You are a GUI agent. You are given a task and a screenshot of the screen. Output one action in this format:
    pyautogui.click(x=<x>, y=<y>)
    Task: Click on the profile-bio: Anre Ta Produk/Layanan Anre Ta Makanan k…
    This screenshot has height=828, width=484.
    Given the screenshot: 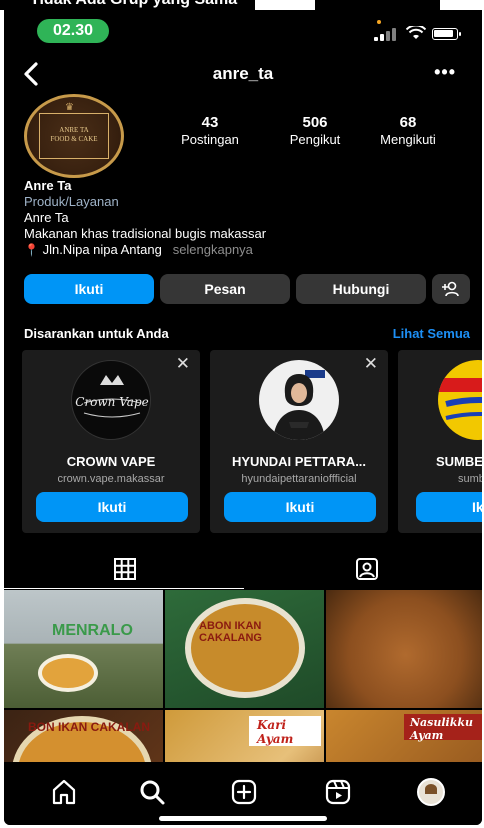 What is the action you would take?
    pyautogui.click(x=145, y=218)
    